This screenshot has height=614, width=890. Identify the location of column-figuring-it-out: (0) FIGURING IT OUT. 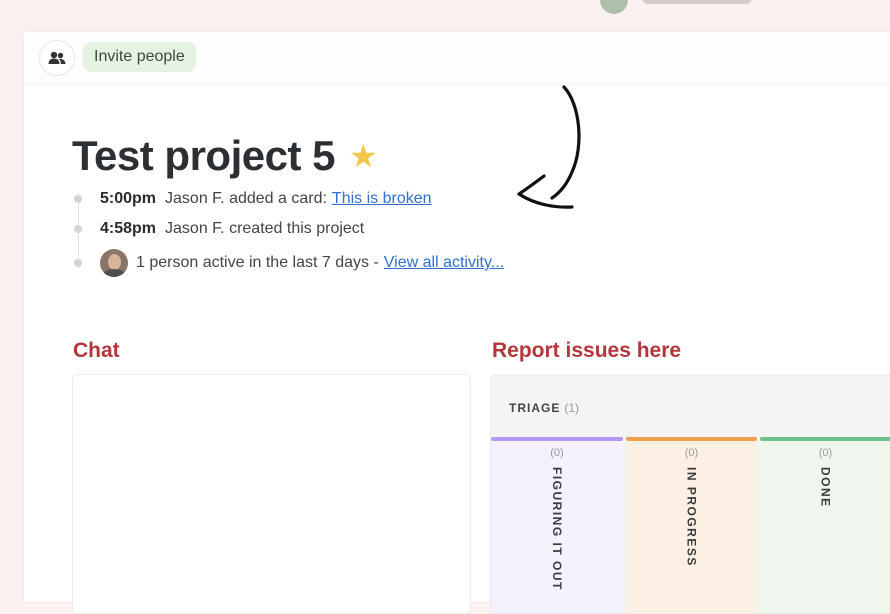
(557, 525).